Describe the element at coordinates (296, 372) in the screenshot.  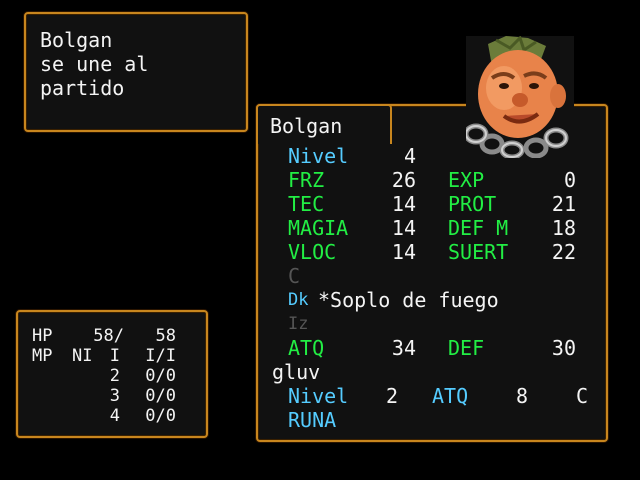
I see `weapon-name: gluv` at that location.